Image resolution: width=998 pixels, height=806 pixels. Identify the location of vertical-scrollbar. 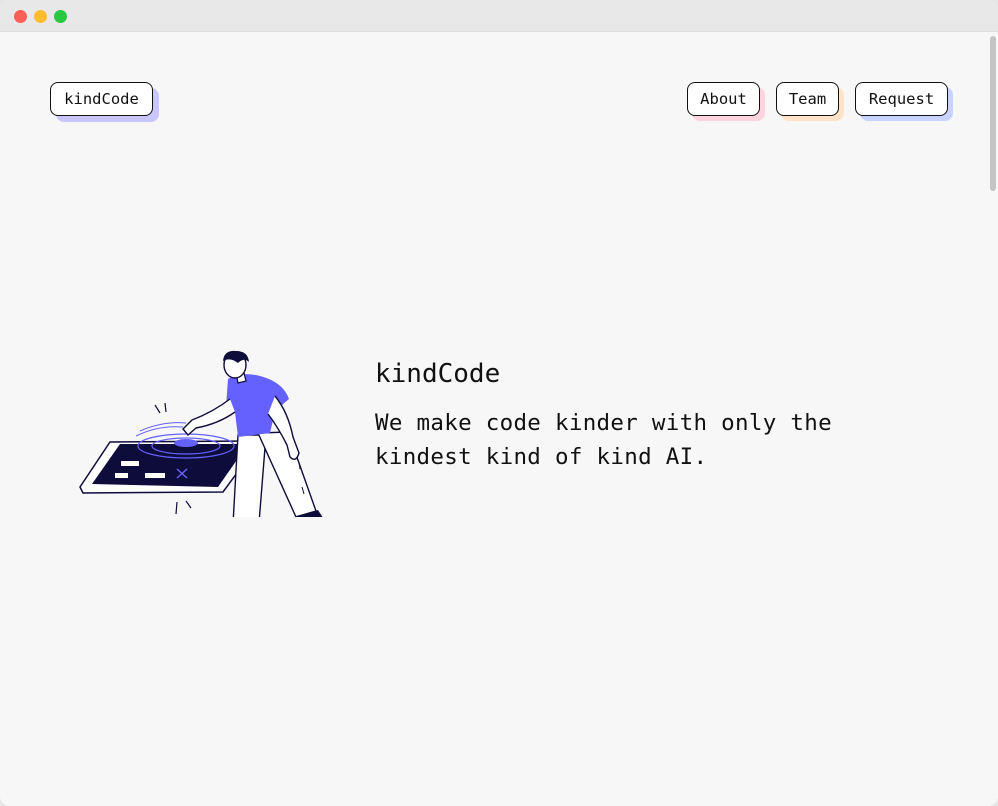
(993, 113).